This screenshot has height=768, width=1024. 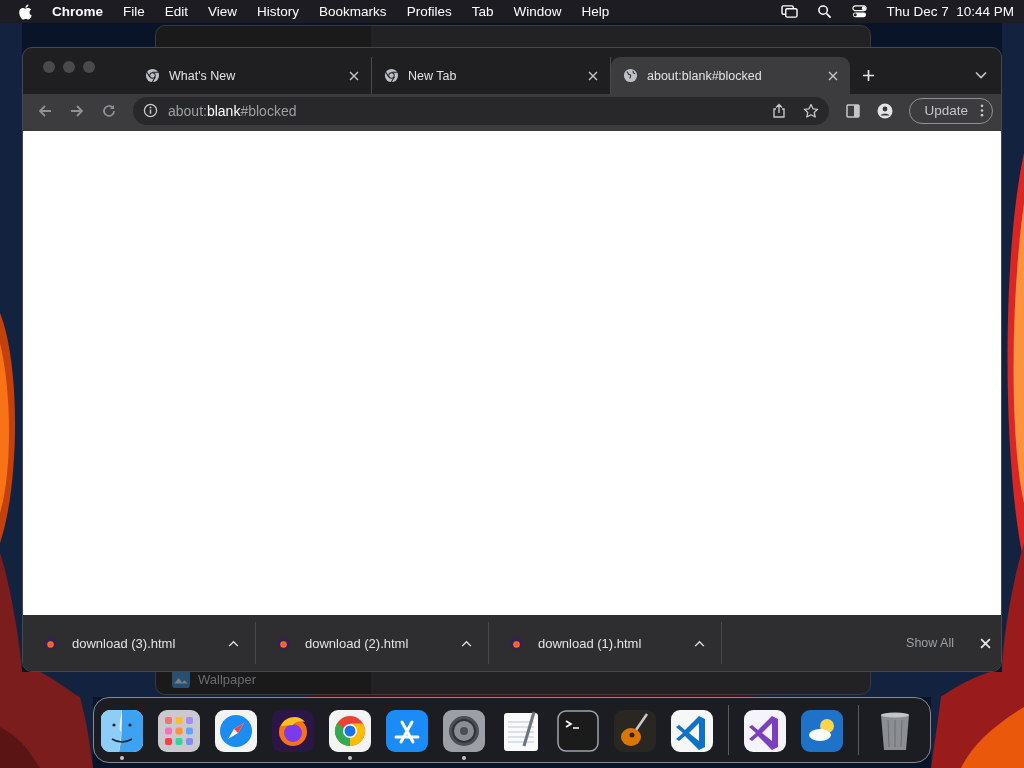 What do you see at coordinates (45, 110) in the screenshot?
I see `back-icon` at bounding box center [45, 110].